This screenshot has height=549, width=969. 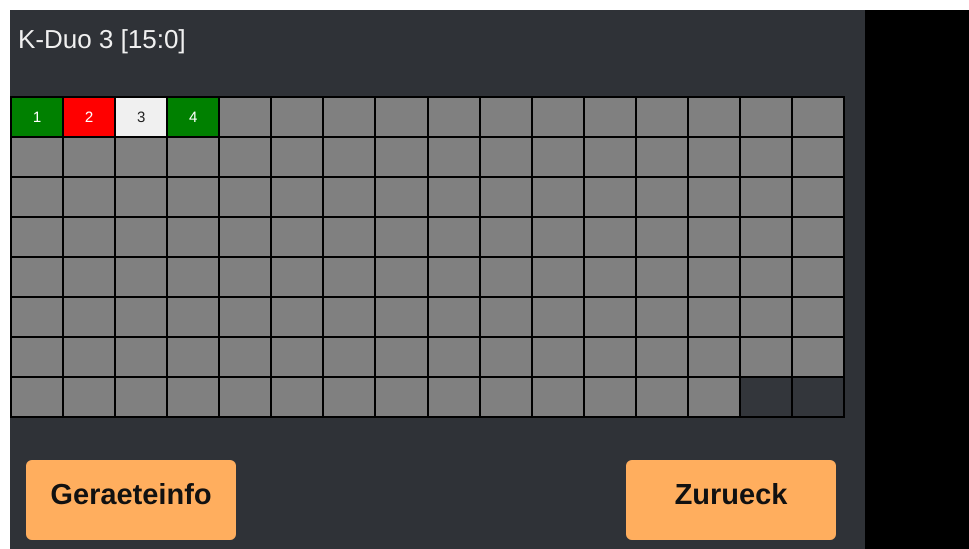 I want to click on info-button: Geraeteinfo, so click(x=131, y=500).